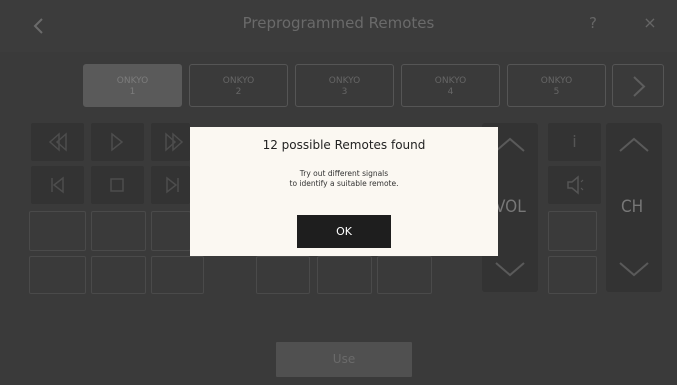 This screenshot has height=385, width=677. I want to click on fast-forward-button, so click(170, 142).